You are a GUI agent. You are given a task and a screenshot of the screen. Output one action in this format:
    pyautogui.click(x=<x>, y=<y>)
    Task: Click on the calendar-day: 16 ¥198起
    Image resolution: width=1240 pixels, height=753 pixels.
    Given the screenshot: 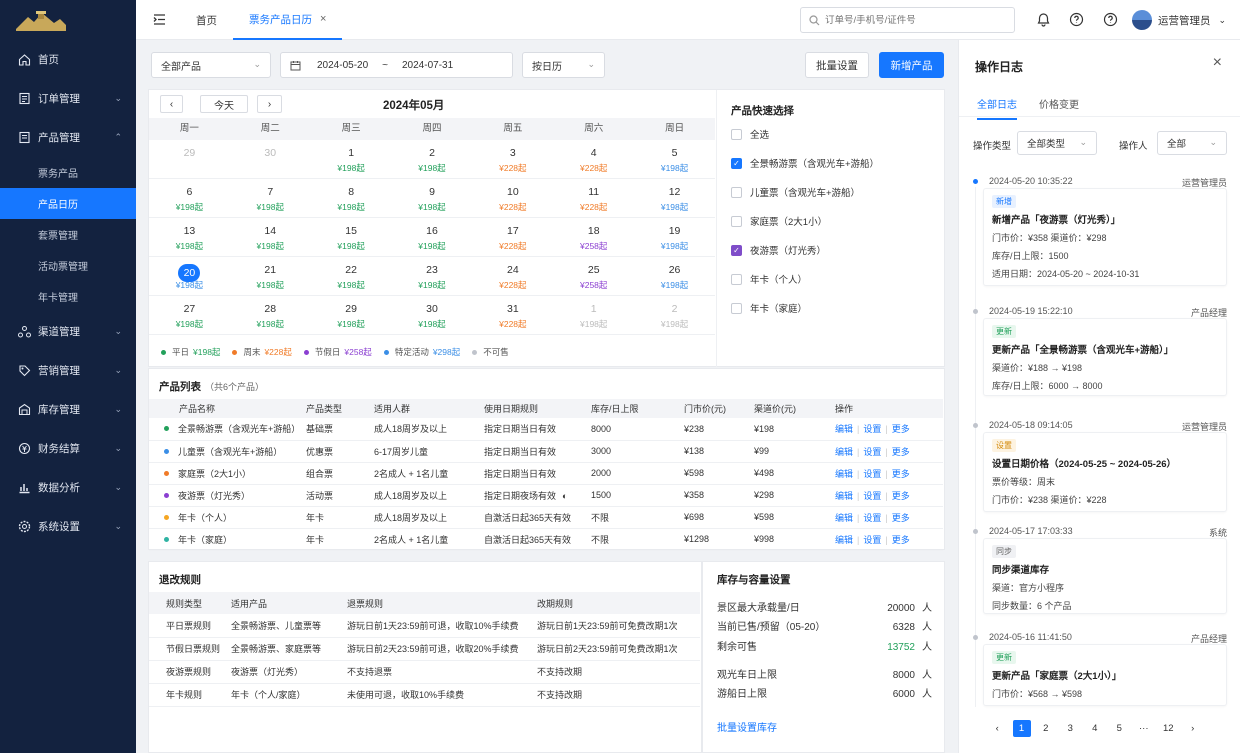 What is the action you would take?
    pyautogui.click(x=432, y=237)
    